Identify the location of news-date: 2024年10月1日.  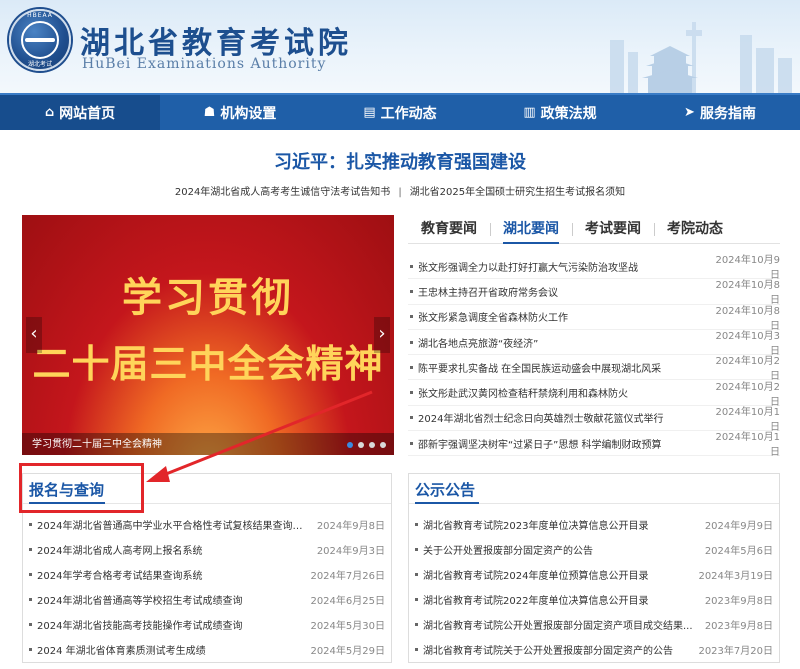
(747, 445).